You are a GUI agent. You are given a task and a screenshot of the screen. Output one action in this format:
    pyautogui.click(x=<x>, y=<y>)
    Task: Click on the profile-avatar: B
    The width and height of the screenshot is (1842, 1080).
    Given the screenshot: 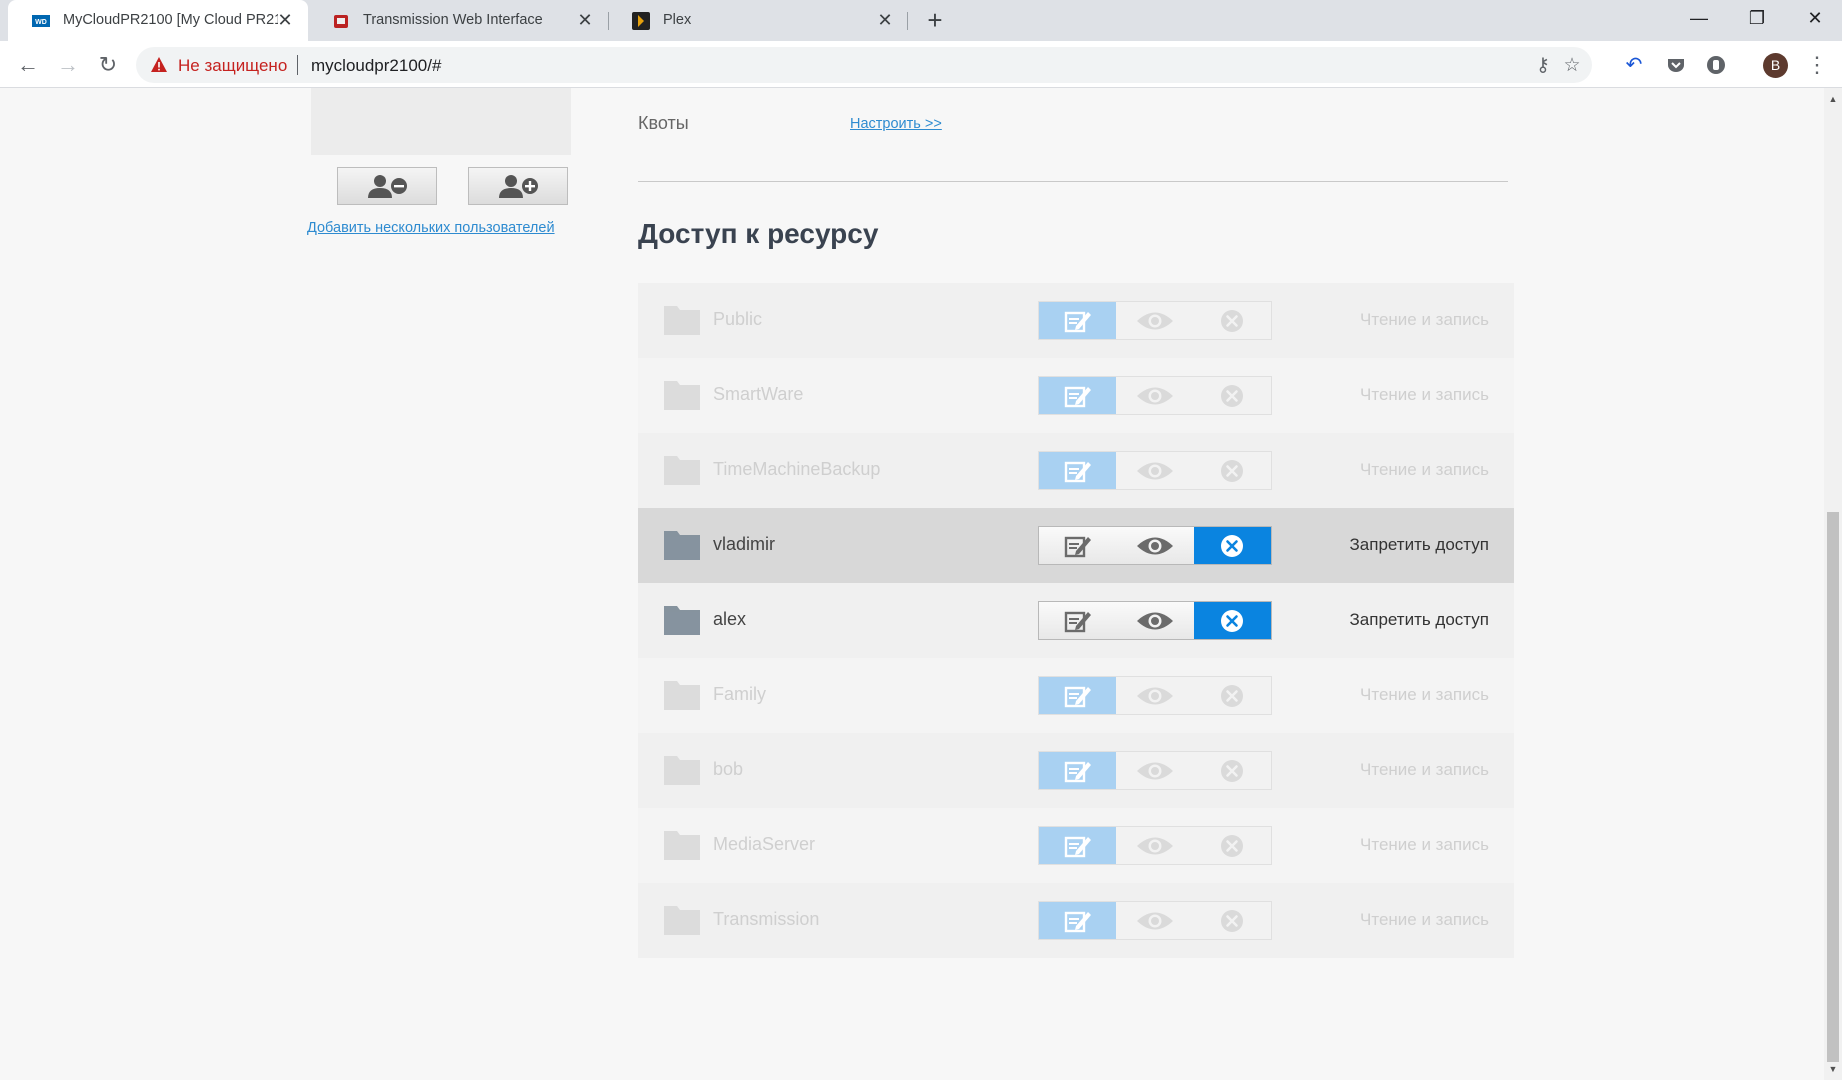 What is the action you would take?
    pyautogui.click(x=1775, y=65)
    